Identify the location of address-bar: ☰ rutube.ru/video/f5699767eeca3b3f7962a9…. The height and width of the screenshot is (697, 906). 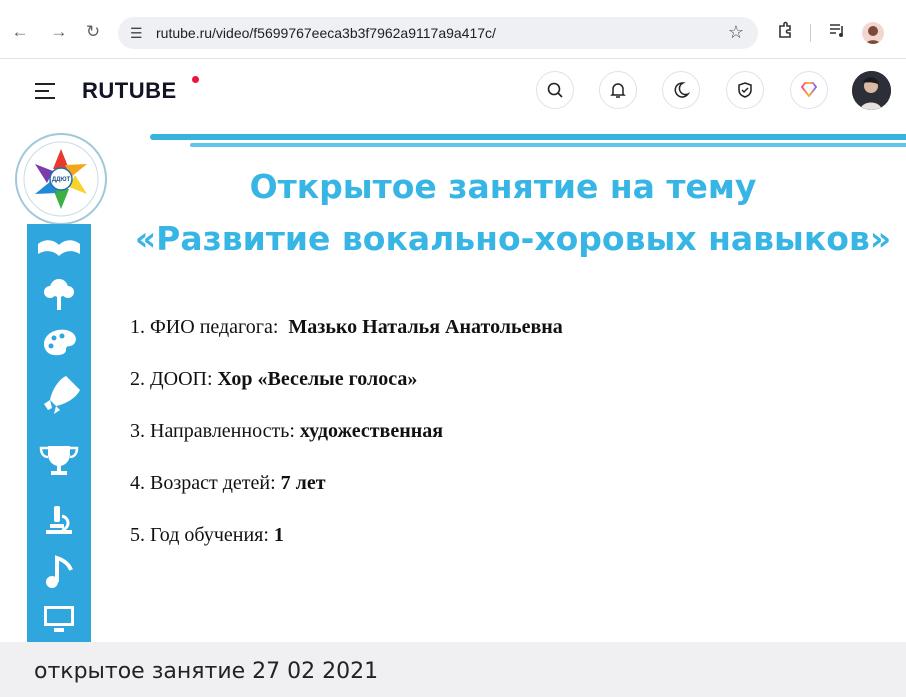
(438, 33).